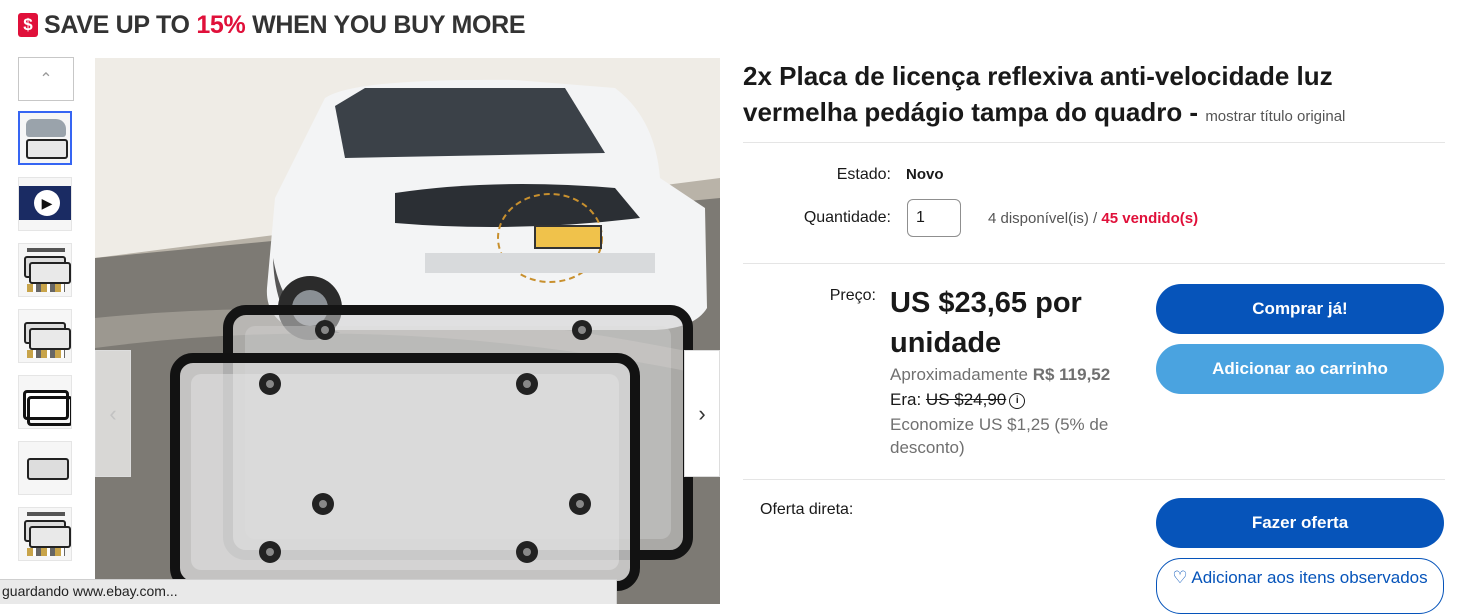 The image size is (1462, 614). I want to click on original-price: Era: US $24,90 i, so click(958, 400).